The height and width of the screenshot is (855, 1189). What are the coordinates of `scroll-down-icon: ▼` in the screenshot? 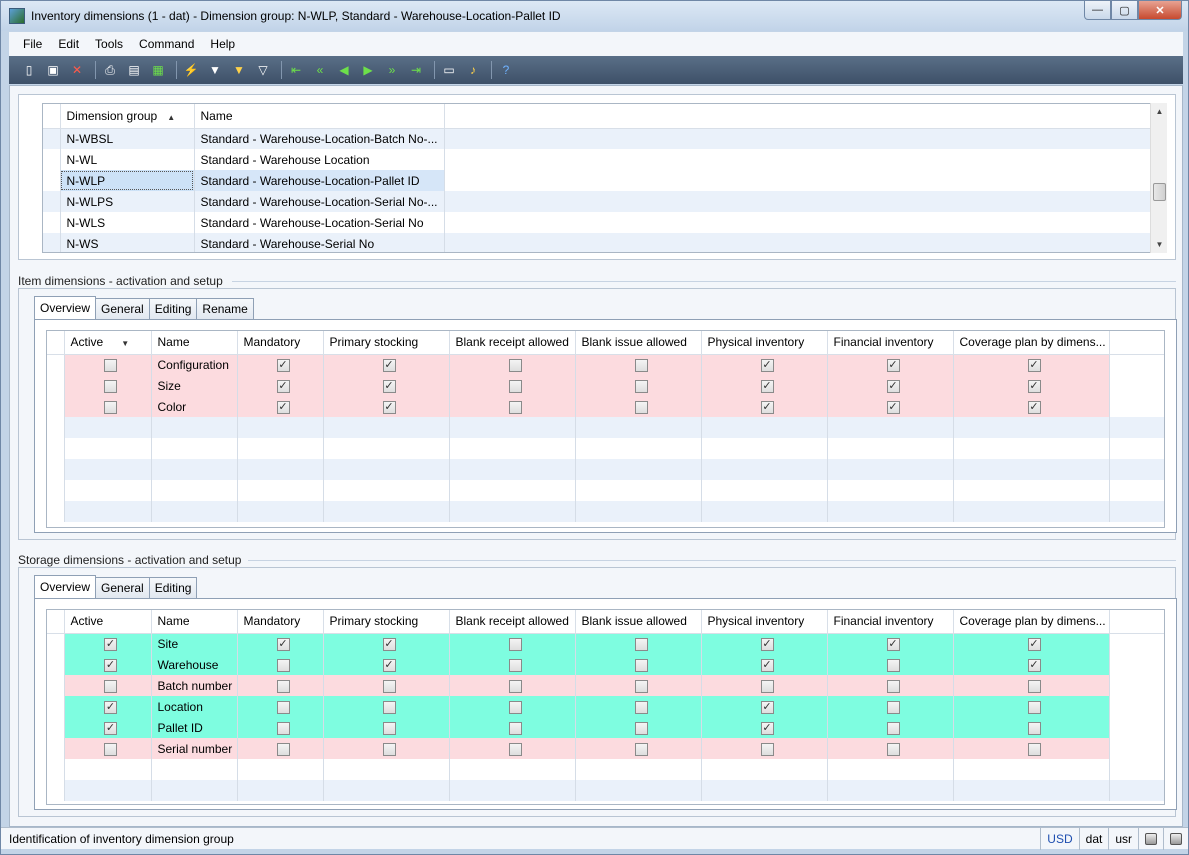 It's located at (1159, 244).